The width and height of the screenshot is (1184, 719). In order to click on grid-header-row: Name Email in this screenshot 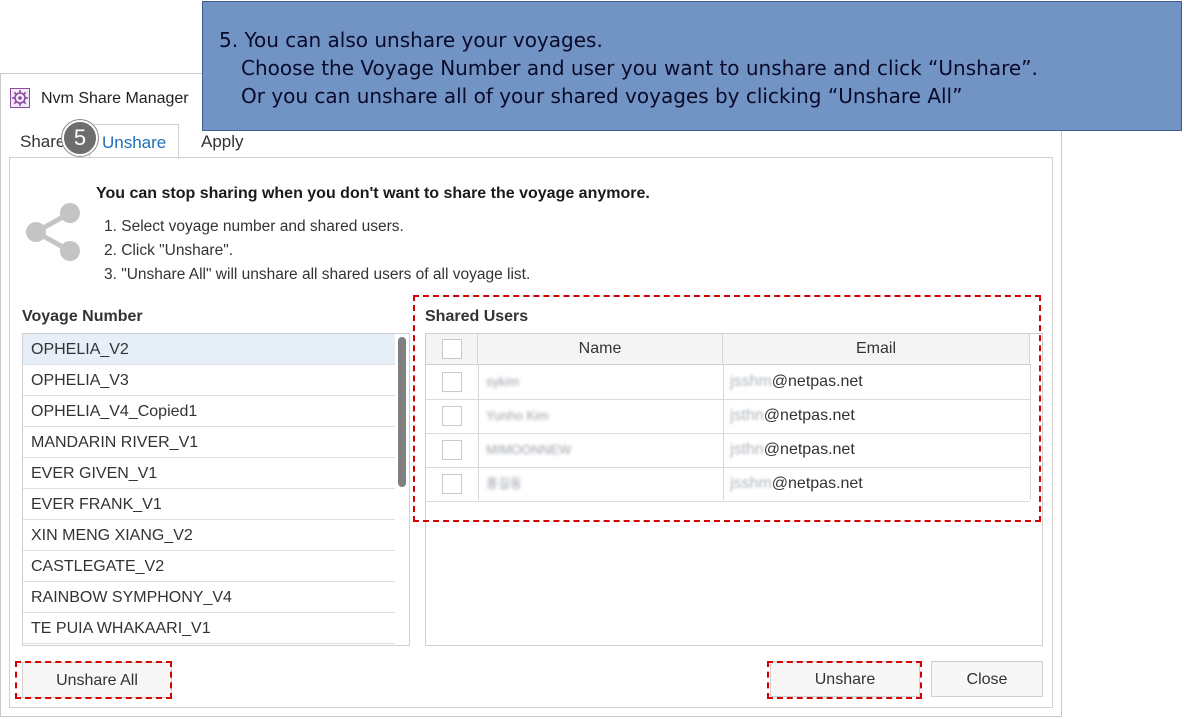, I will do `click(728, 349)`.